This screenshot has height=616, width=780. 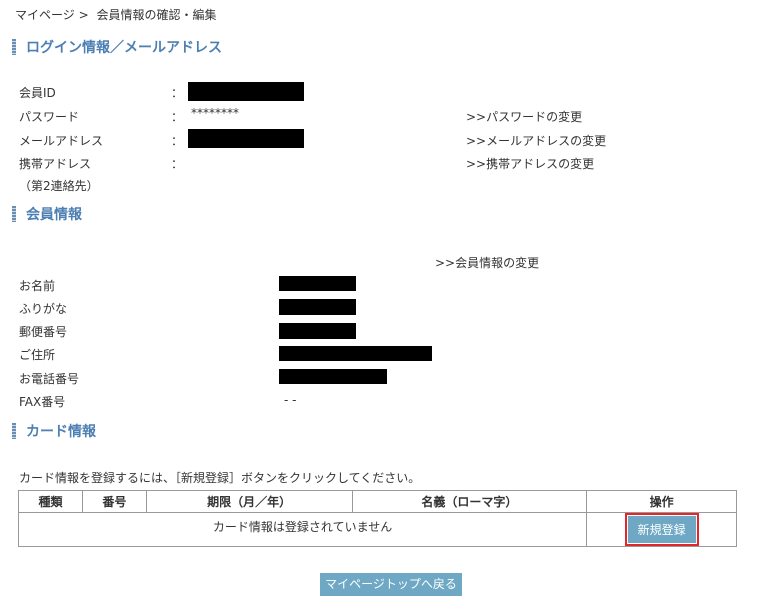 I want to click on mobile-label: 携帯アドレス, so click(x=55, y=164).